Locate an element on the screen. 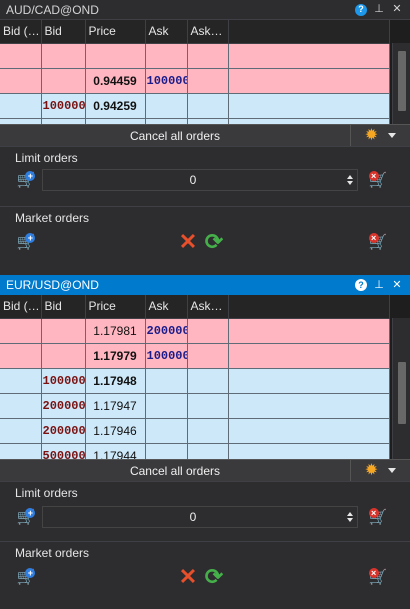  panel-titlebar: AUD/CAD@OND ? ⊥ ✕ is located at coordinates (205, 10).